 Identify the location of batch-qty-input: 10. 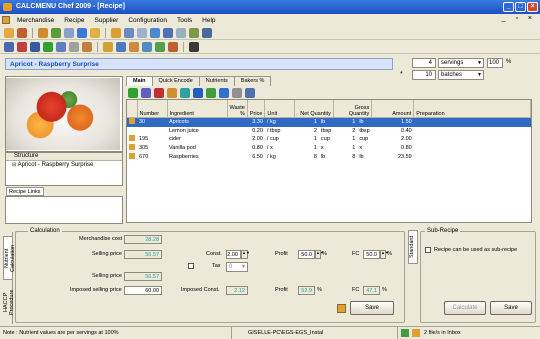
(424, 75).